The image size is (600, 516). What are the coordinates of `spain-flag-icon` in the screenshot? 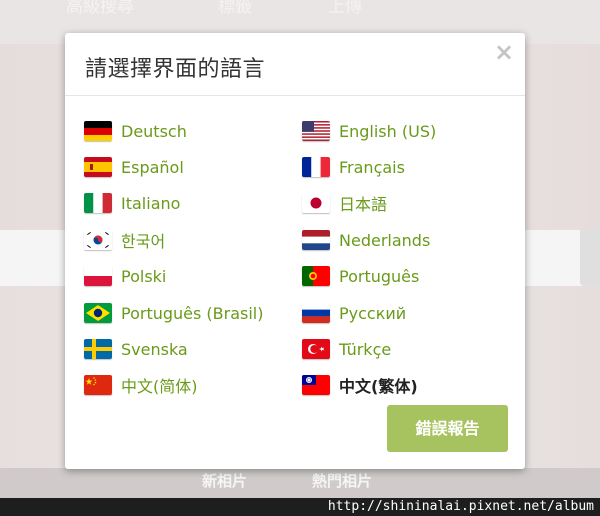 It's located at (98, 167).